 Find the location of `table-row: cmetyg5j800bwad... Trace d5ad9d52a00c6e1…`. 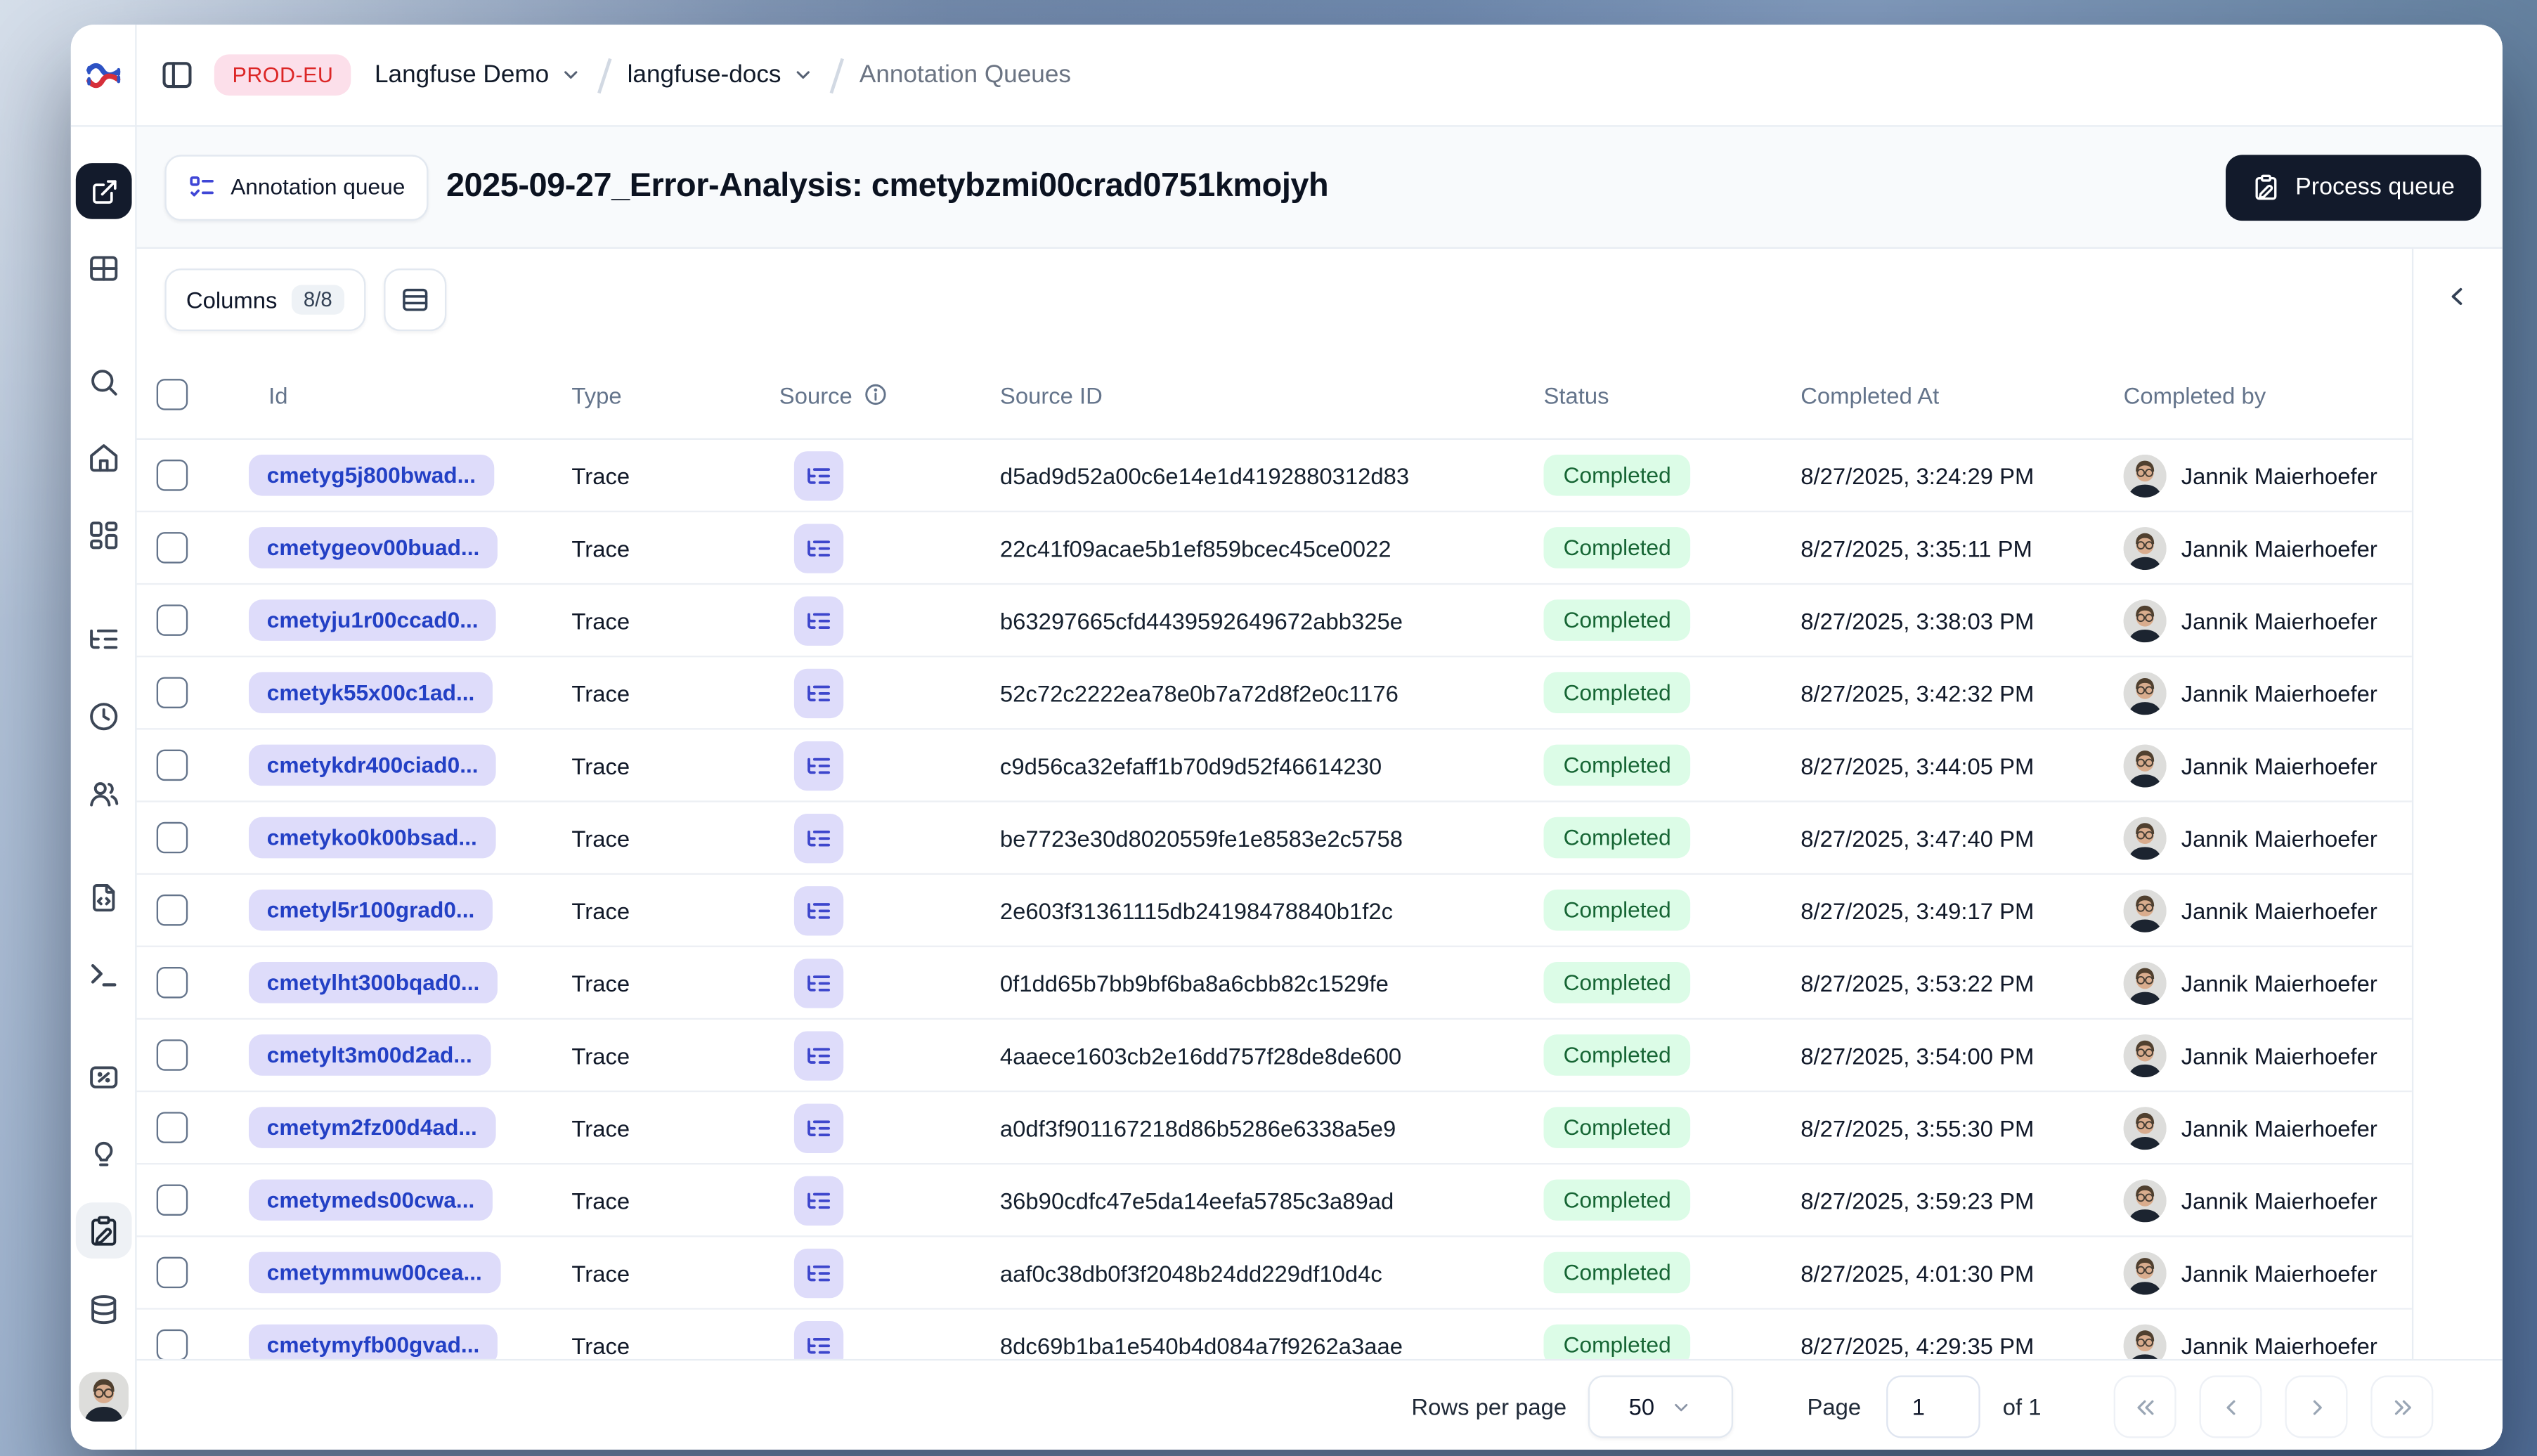

table-row: cmetyg5j800bwad... Trace d5ad9d52a00c6e1… is located at coordinates (1274, 477).